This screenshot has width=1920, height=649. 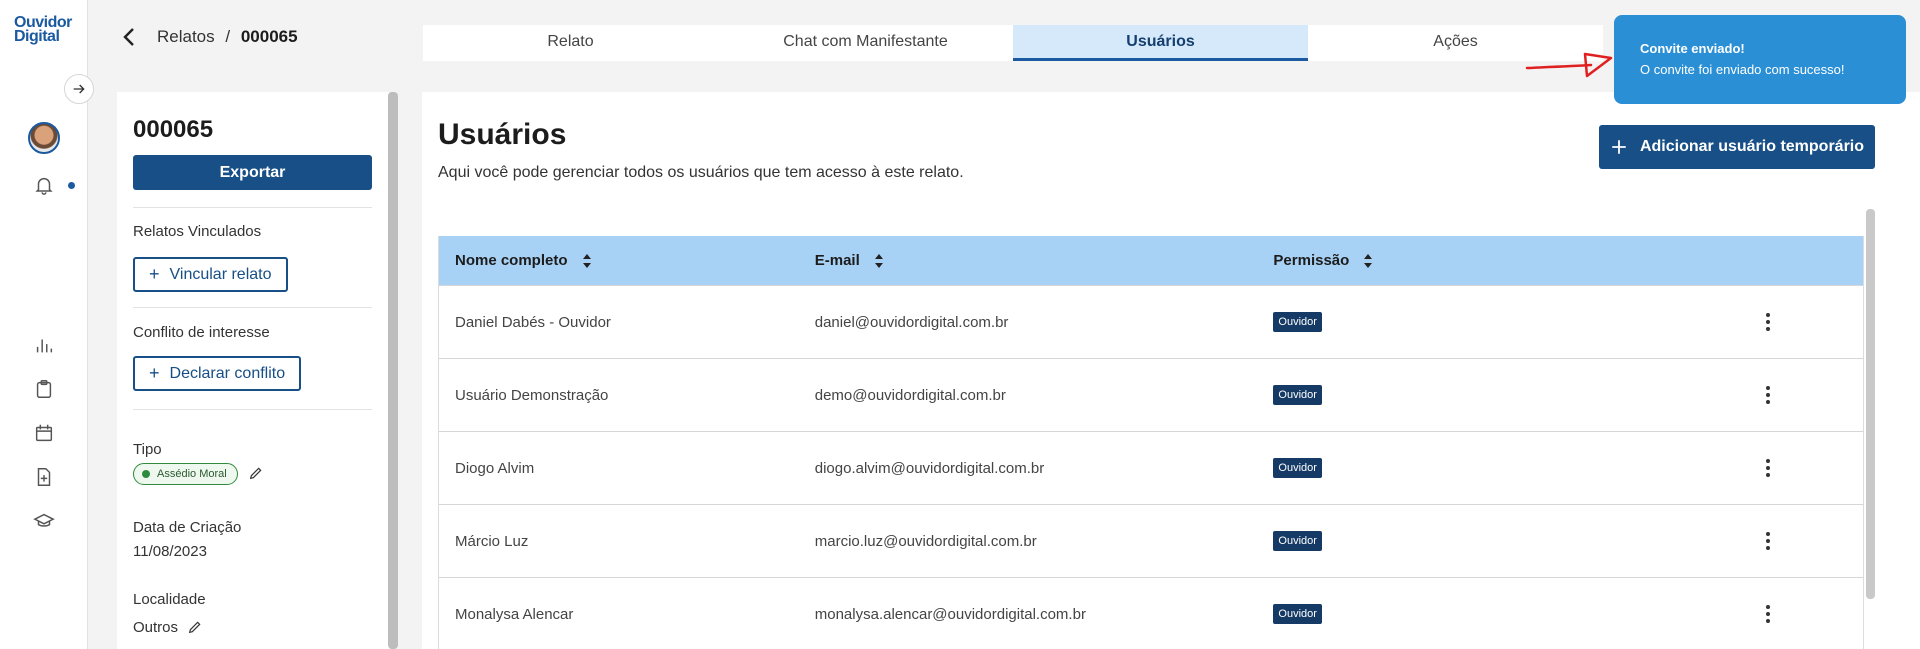 I want to click on avatar, so click(x=44, y=138).